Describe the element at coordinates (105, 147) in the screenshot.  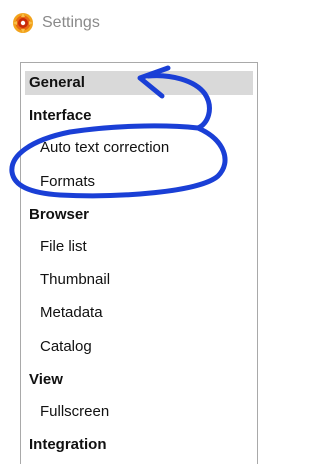
I see `tree-item-label: Auto text correction` at that location.